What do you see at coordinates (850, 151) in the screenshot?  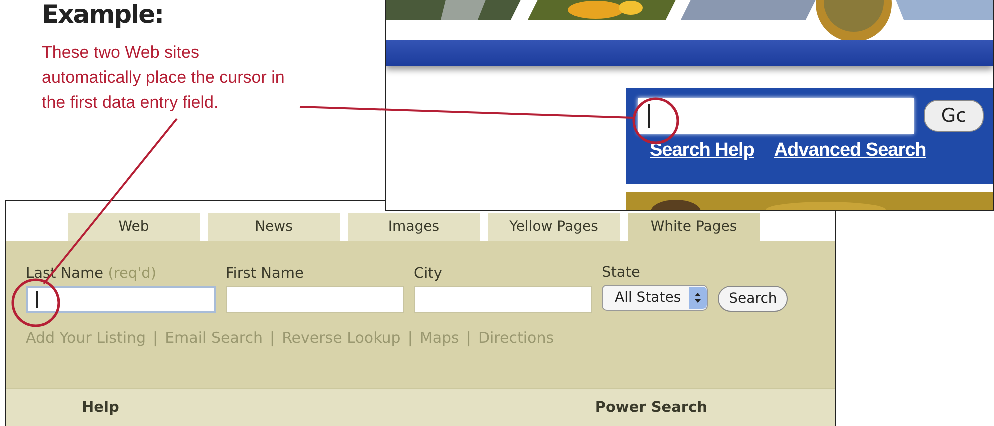 I see `link: Advanced Search` at bounding box center [850, 151].